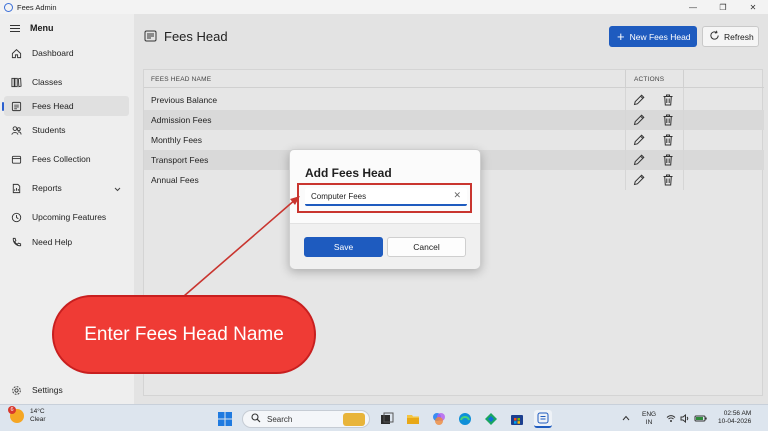 The width and height of the screenshot is (768, 431). Describe the element at coordinates (517, 419) in the screenshot. I see `store-icon` at that location.